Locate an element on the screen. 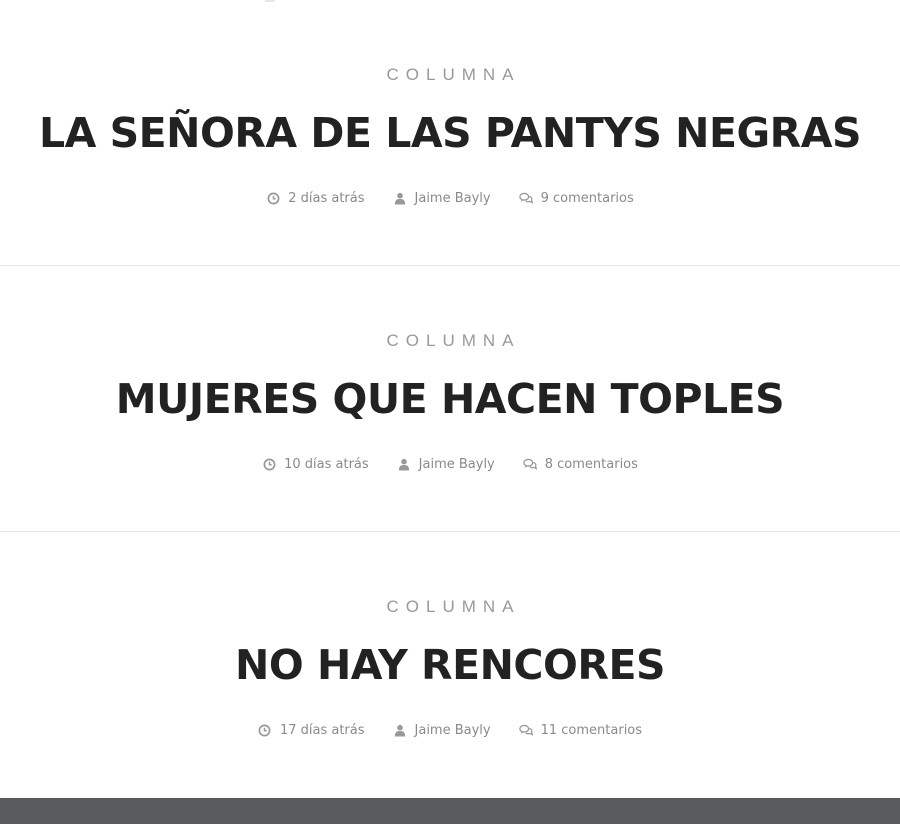 This screenshot has width=900, height=824. post-date-text: 17 días atrás is located at coordinates (322, 730).